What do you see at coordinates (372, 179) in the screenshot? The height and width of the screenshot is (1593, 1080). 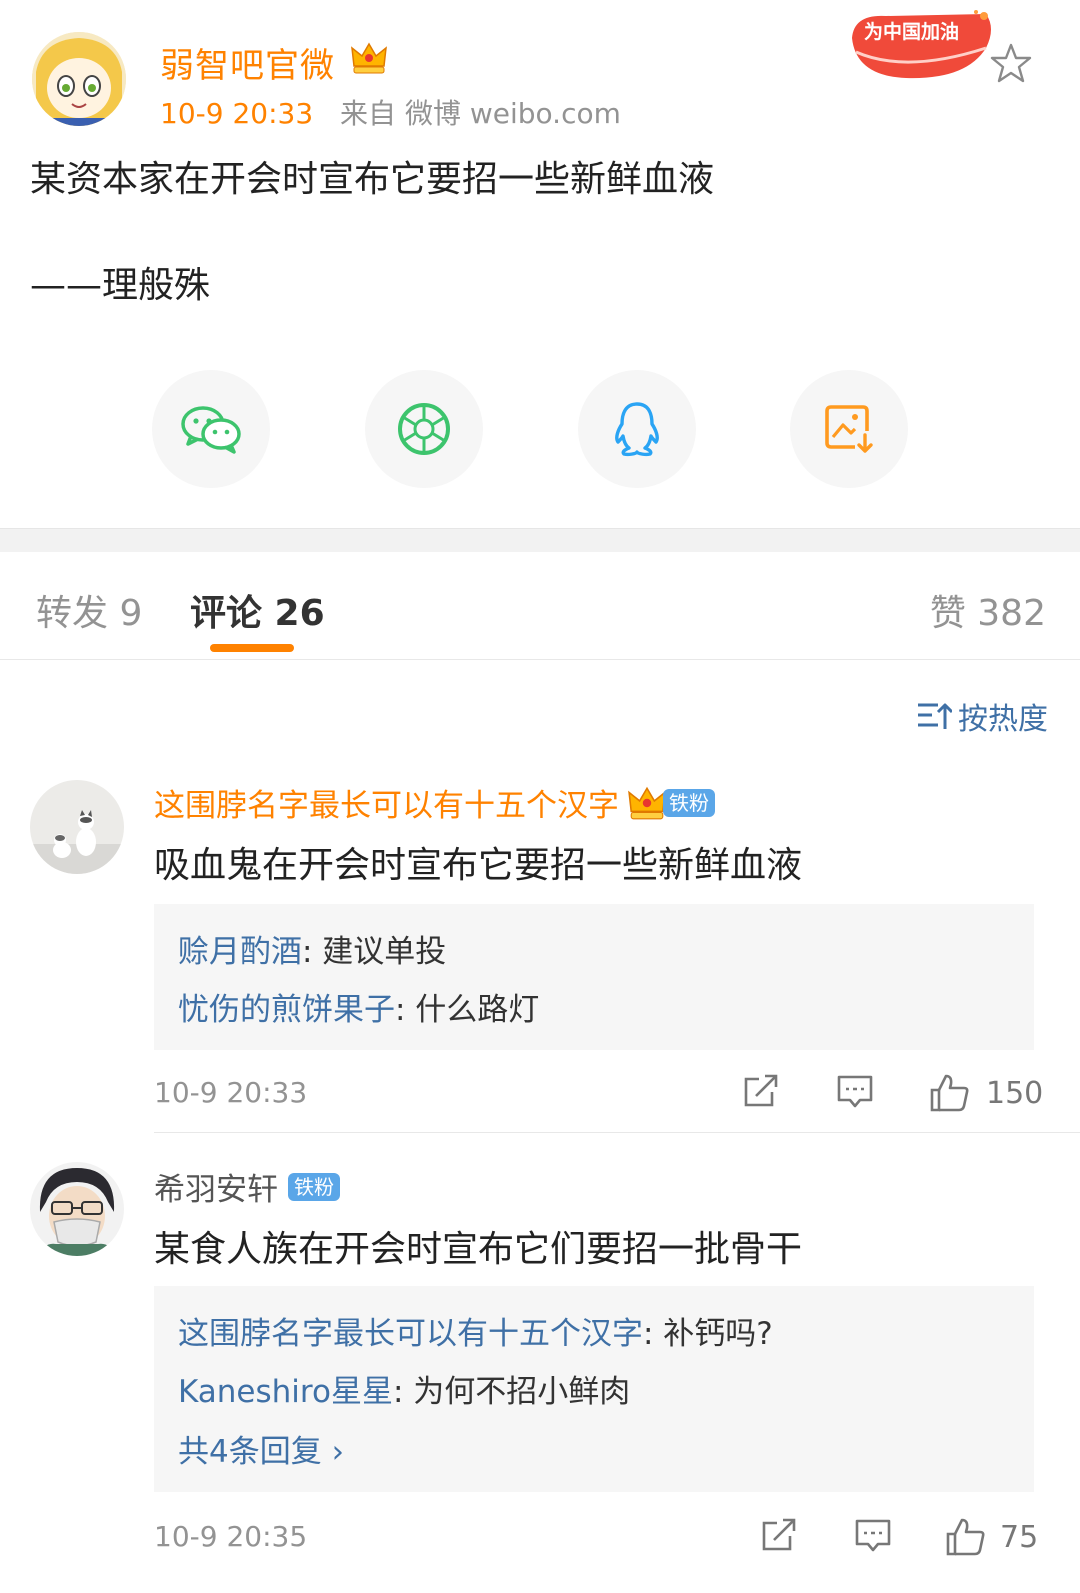 I see `post-body: 某资本家在开会时宣布它要招一些新鲜血液` at bounding box center [372, 179].